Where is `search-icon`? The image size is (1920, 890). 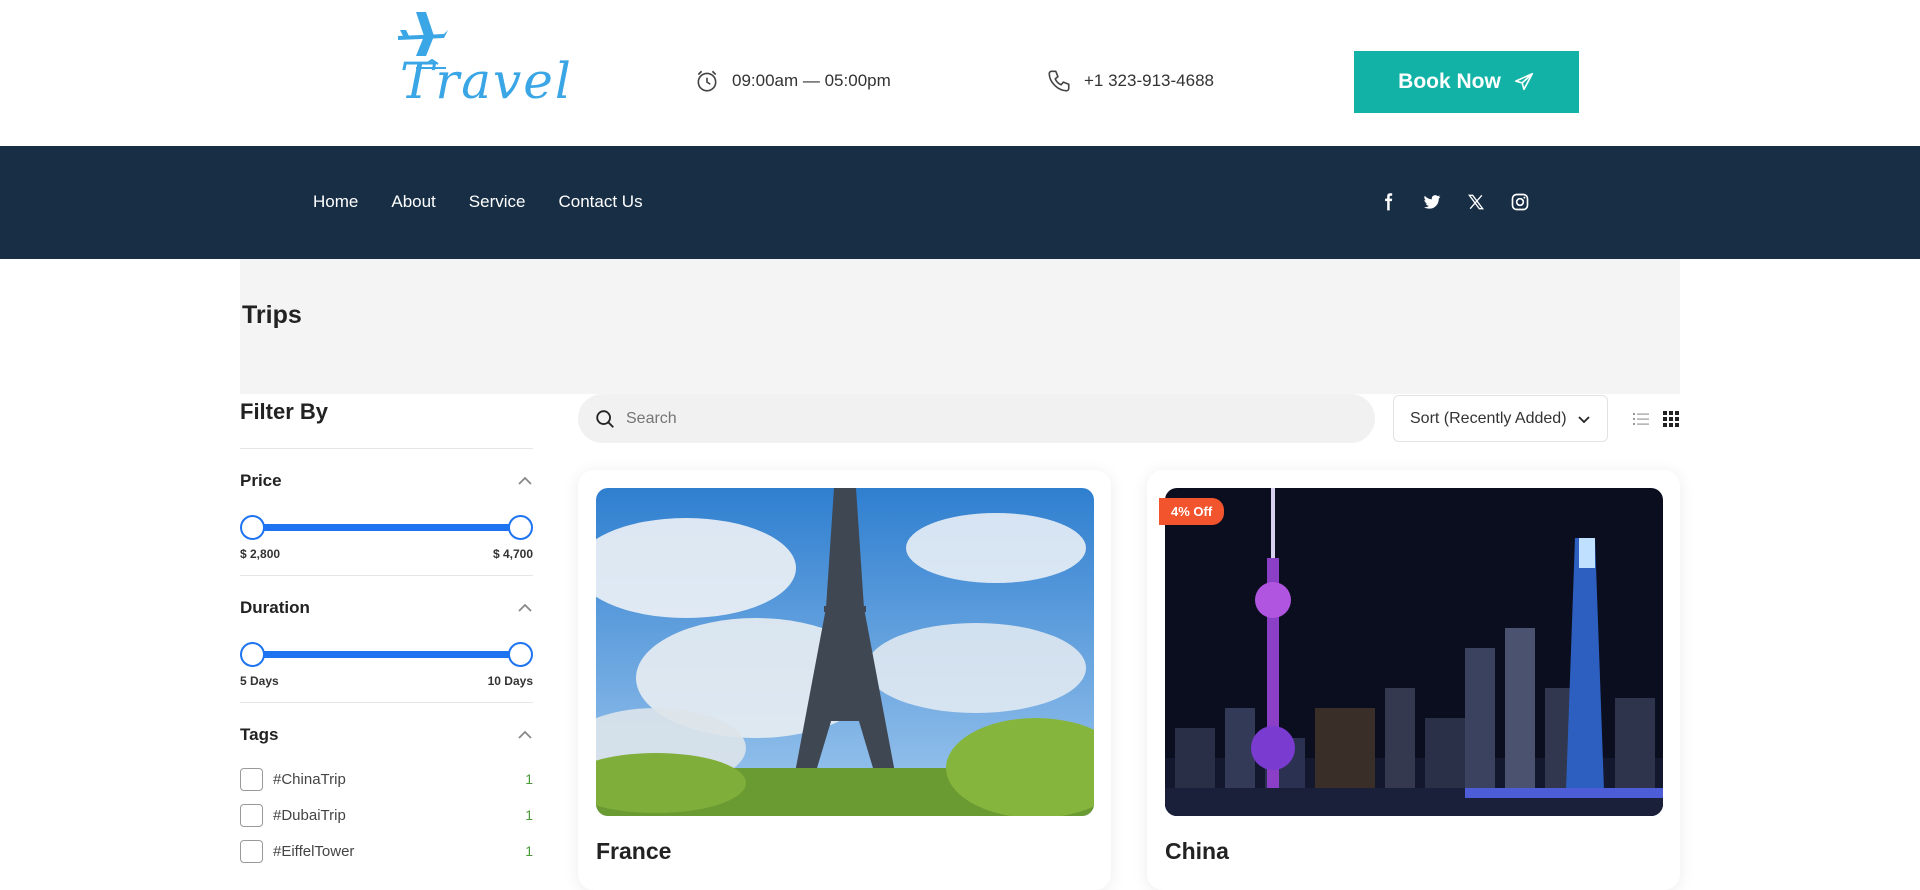 search-icon is located at coordinates (605, 418).